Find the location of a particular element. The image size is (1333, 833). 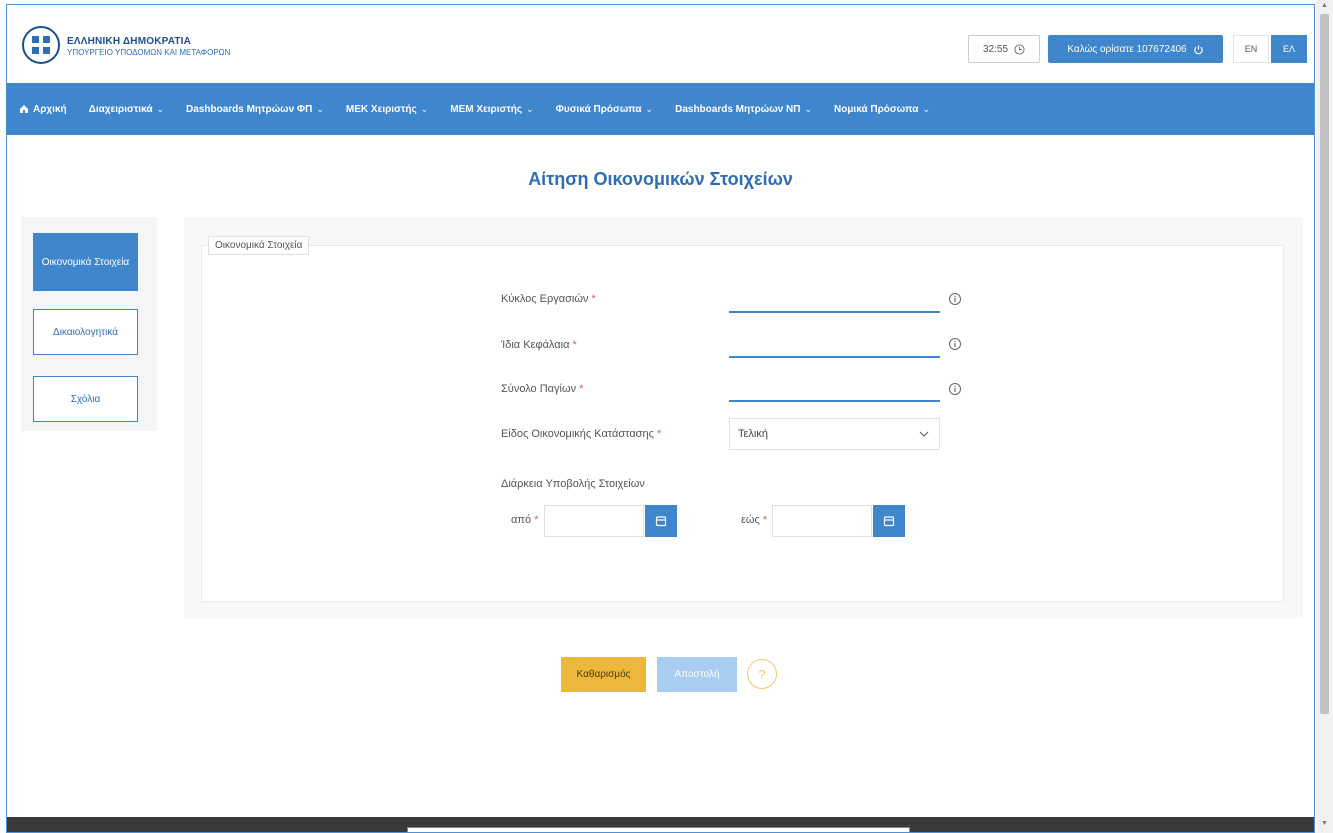

page-title: Αίτηση Οικονομικών Στοιχείων is located at coordinates (660, 179).